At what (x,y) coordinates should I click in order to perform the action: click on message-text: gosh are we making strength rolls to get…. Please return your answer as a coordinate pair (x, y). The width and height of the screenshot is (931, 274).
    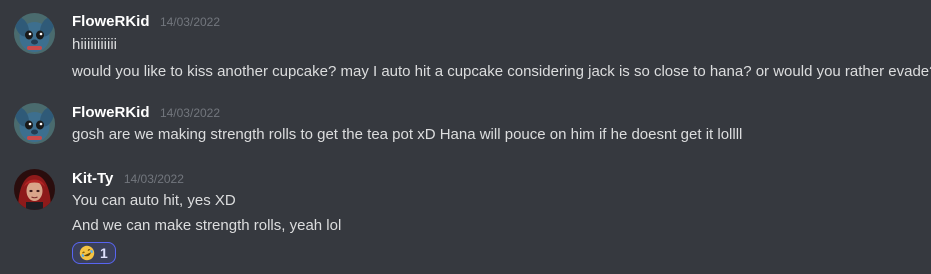
    Looking at the image, I should click on (407, 134).